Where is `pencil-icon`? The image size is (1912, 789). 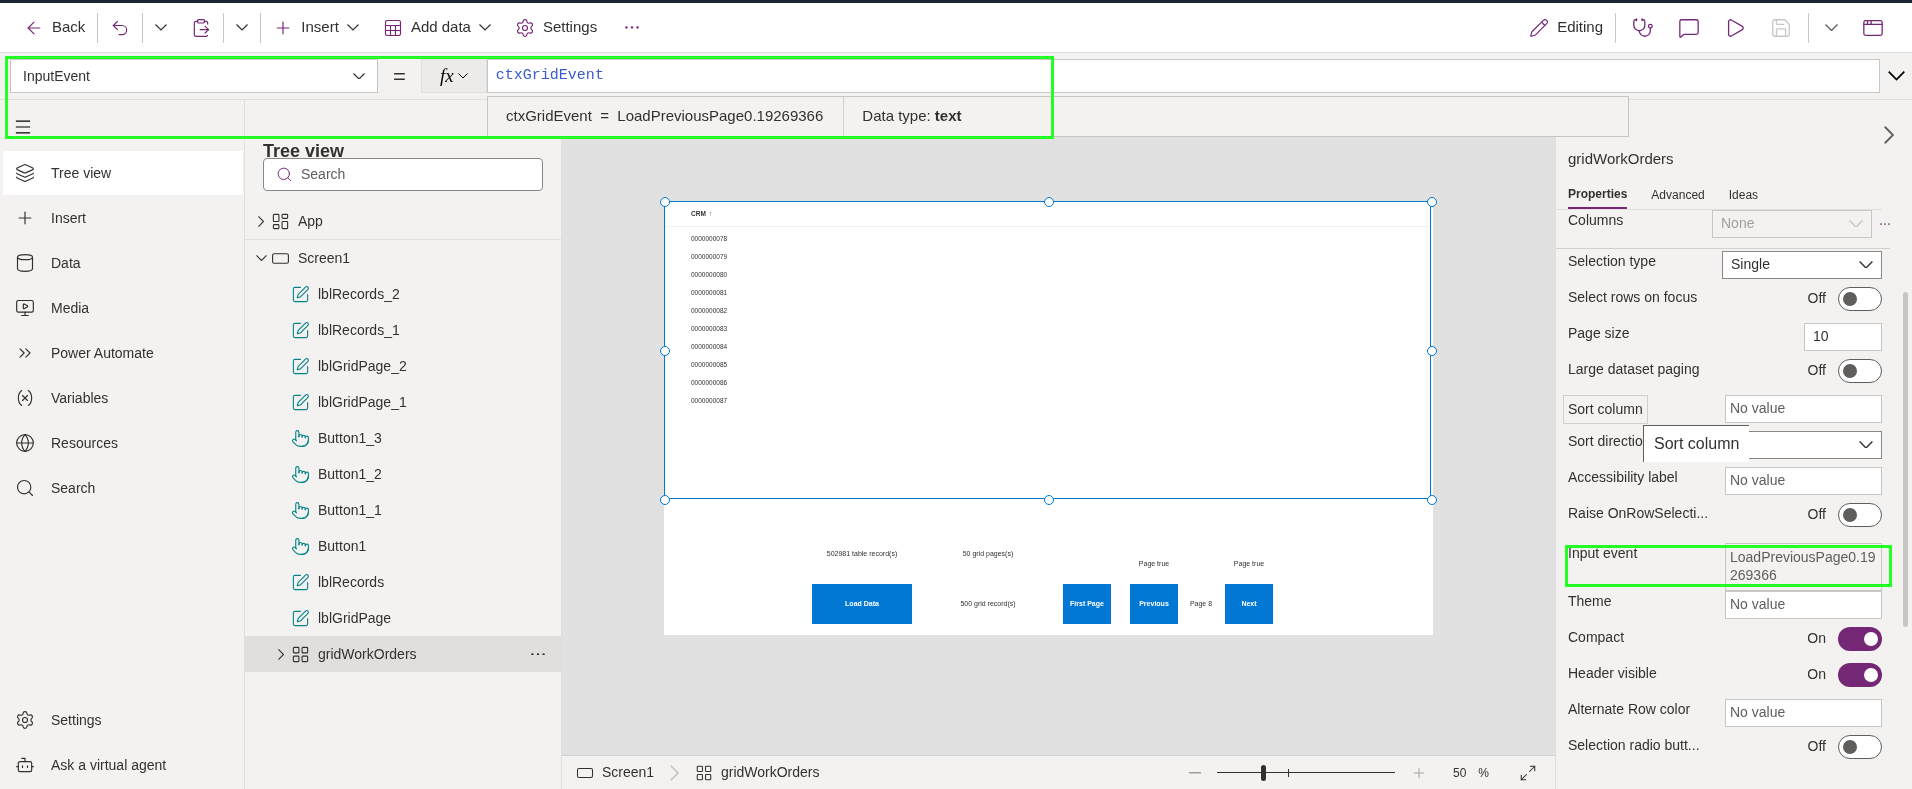
pencil-icon is located at coordinates (1539, 27).